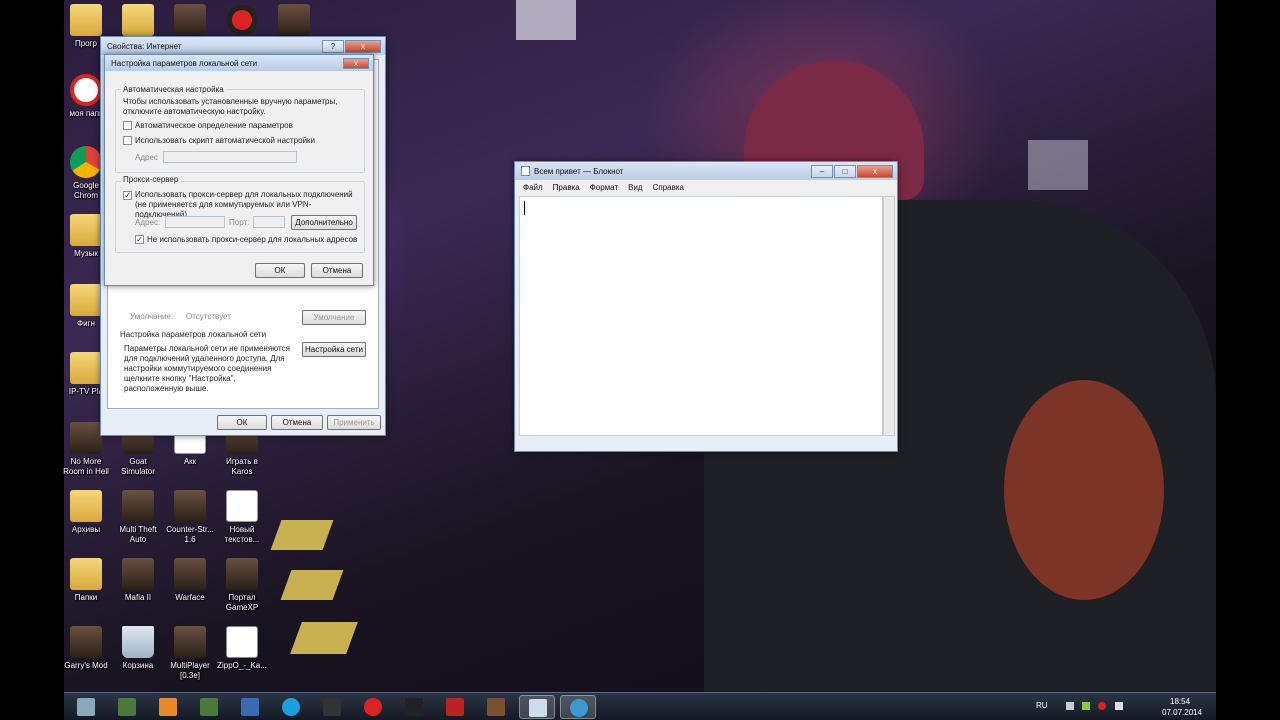 The height and width of the screenshot is (720, 1280). What do you see at coordinates (146, 157) in the screenshot?
I see `script-address-label: Адрес` at bounding box center [146, 157].